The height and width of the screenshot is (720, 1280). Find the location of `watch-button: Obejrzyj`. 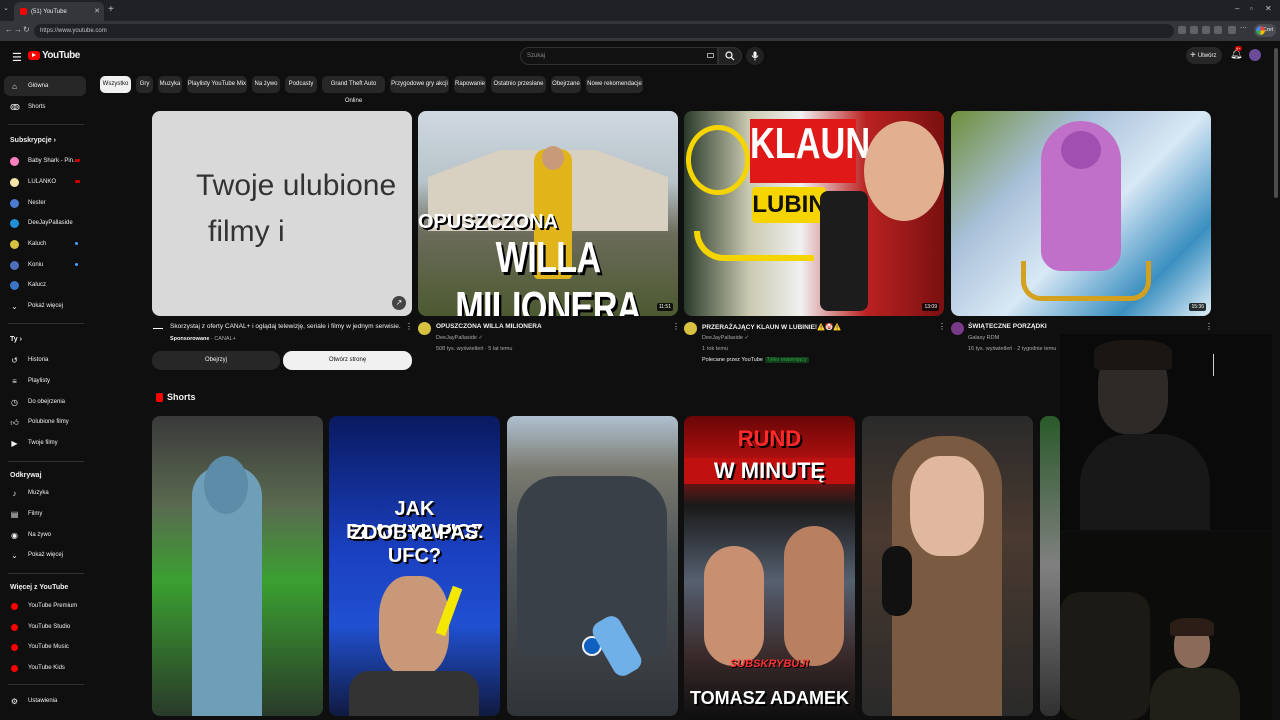

watch-button: Obejrzyj is located at coordinates (216, 360).